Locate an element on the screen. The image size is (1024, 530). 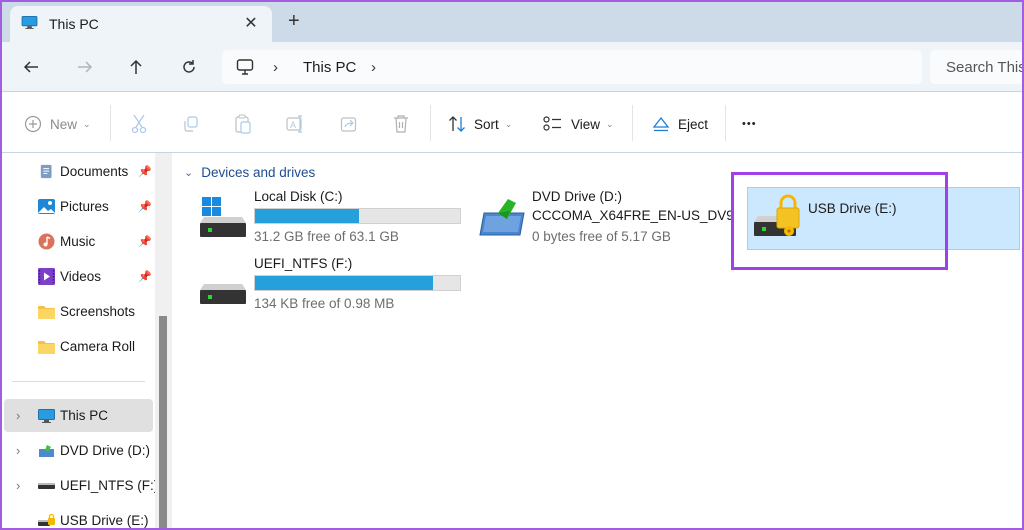
drive-icon is located at coordinates (223, 294).